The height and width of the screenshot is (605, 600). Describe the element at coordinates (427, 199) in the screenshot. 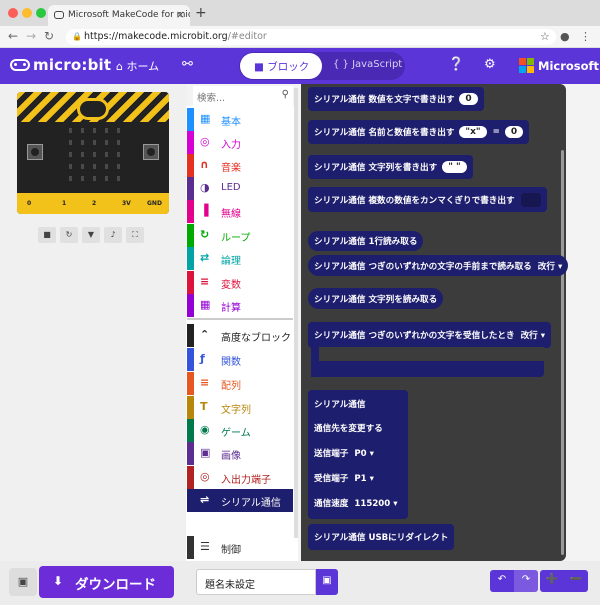

I see `block-write-numbers: シリアル通信 複数の数値をカンマくぎりで書き出す` at that location.